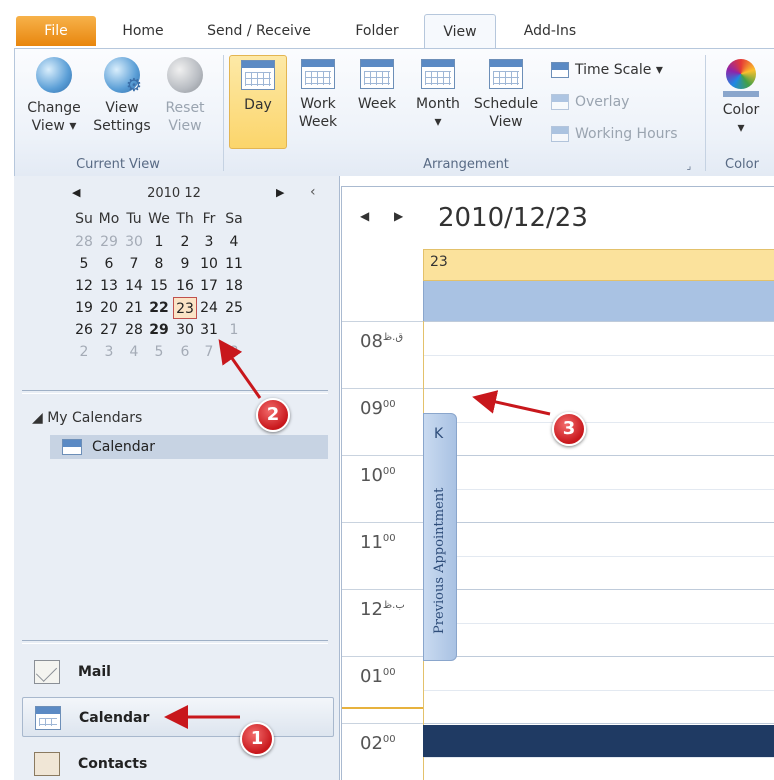  What do you see at coordinates (209, 308) in the screenshot?
I see `date-cell: 24` at bounding box center [209, 308].